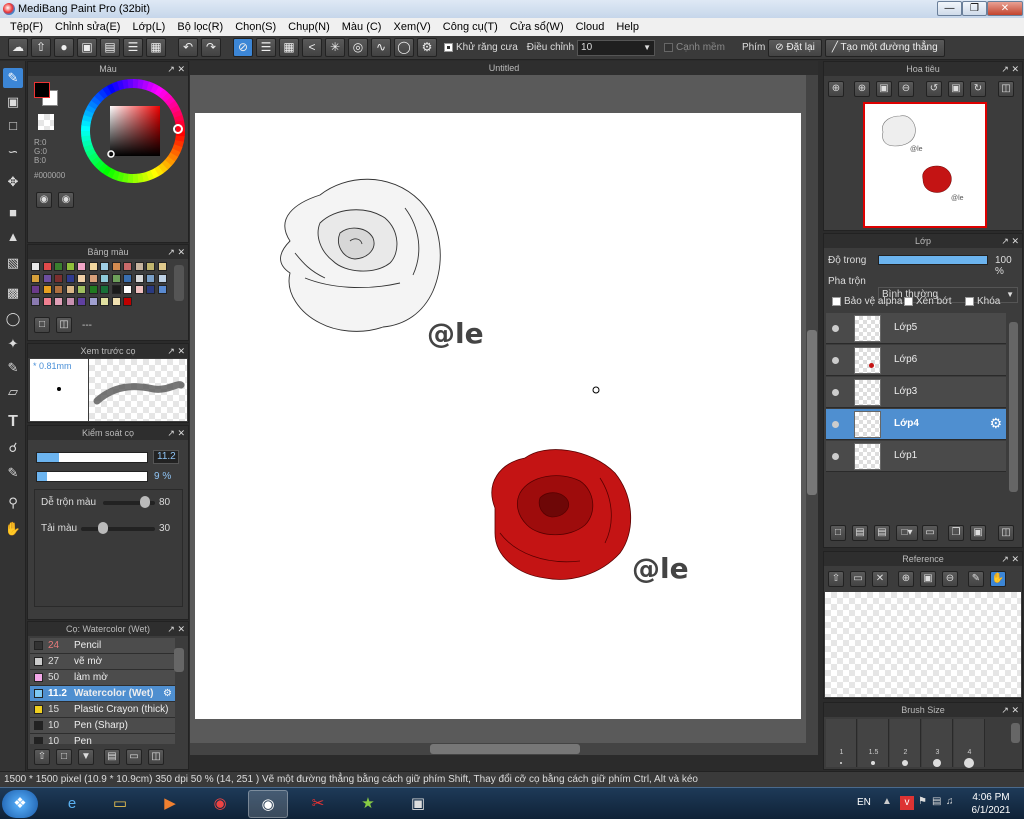 This screenshot has height=819, width=1024. Describe the element at coordinates (616, 47) in the screenshot. I see `adjust-combo: 10 ▼` at that location.